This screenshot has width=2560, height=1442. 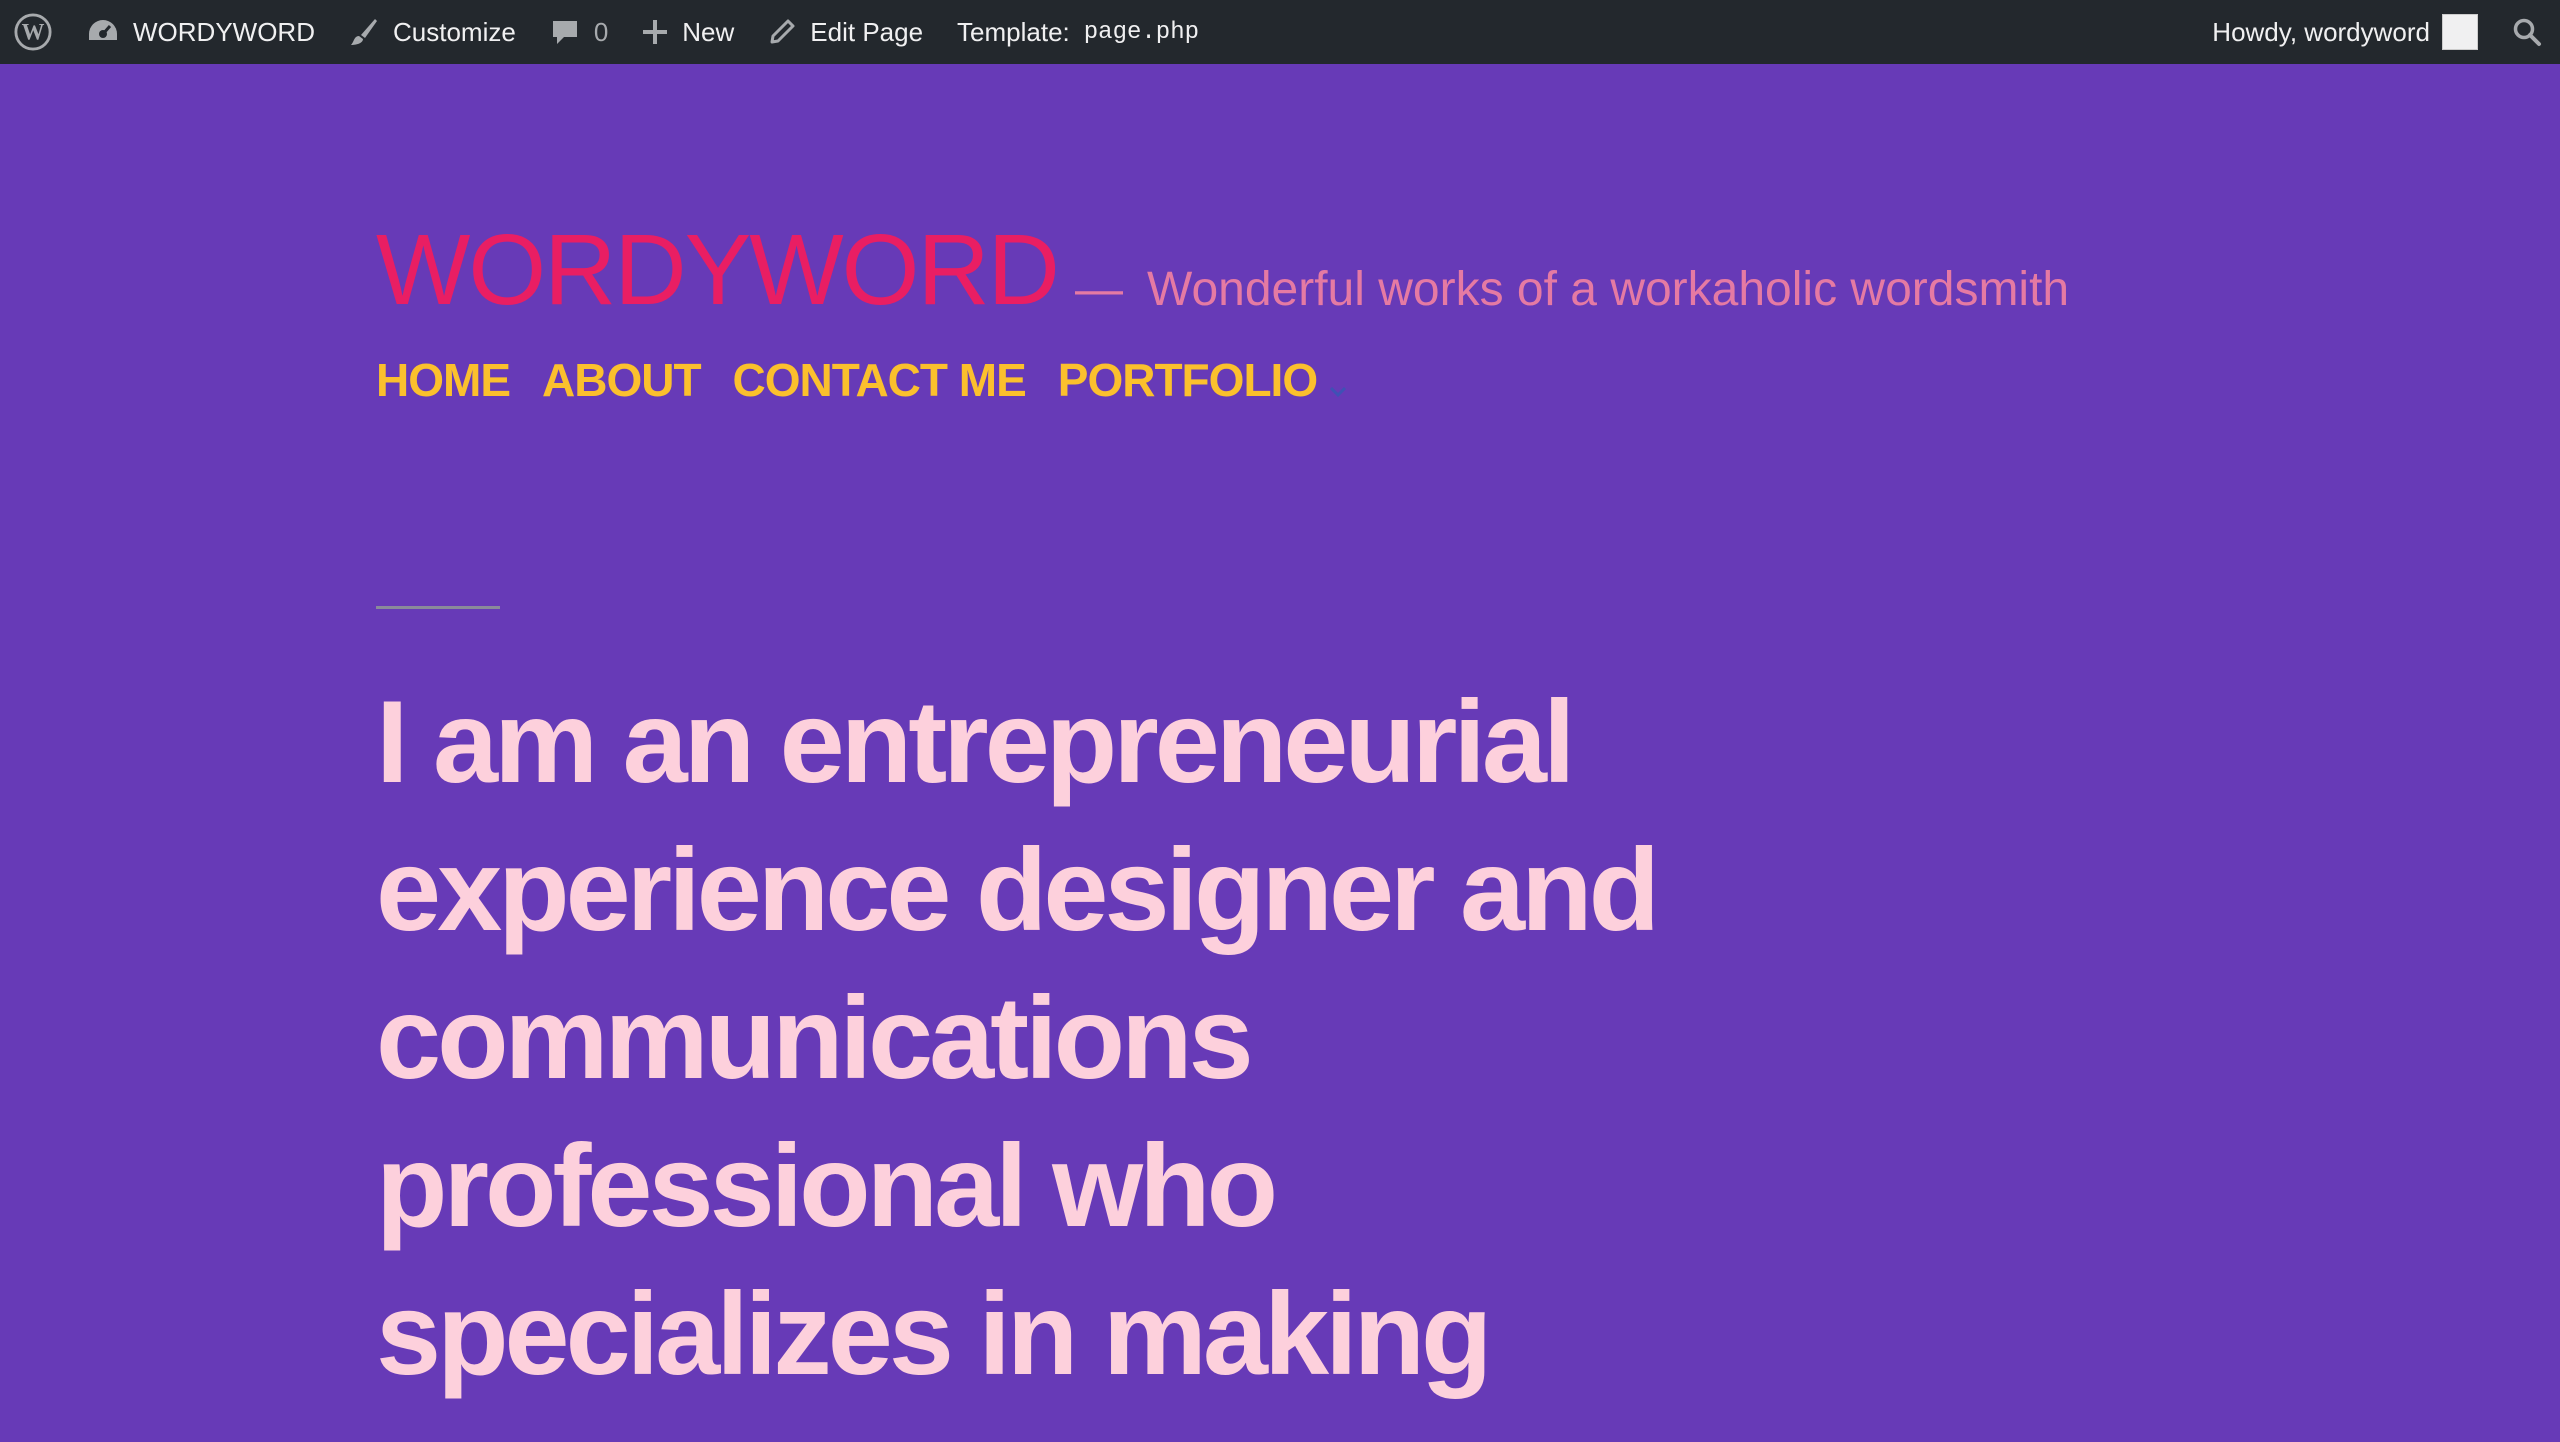 I want to click on new-label: New, so click(x=708, y=31).